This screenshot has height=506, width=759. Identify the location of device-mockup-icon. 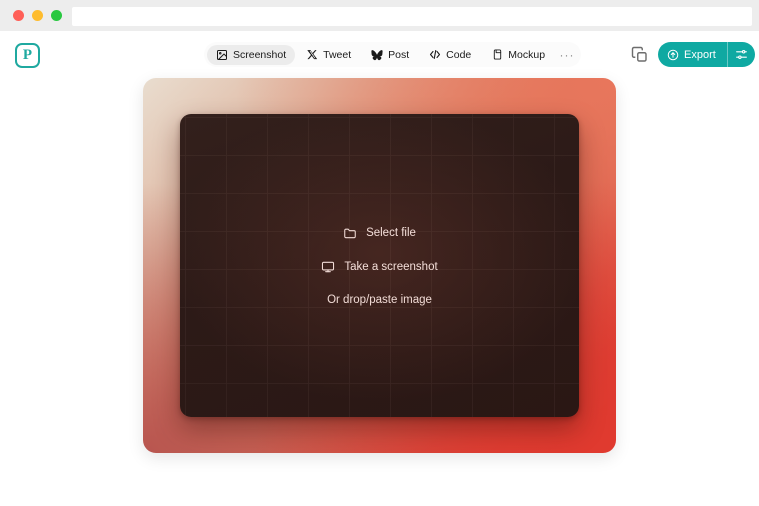
(497, 55).